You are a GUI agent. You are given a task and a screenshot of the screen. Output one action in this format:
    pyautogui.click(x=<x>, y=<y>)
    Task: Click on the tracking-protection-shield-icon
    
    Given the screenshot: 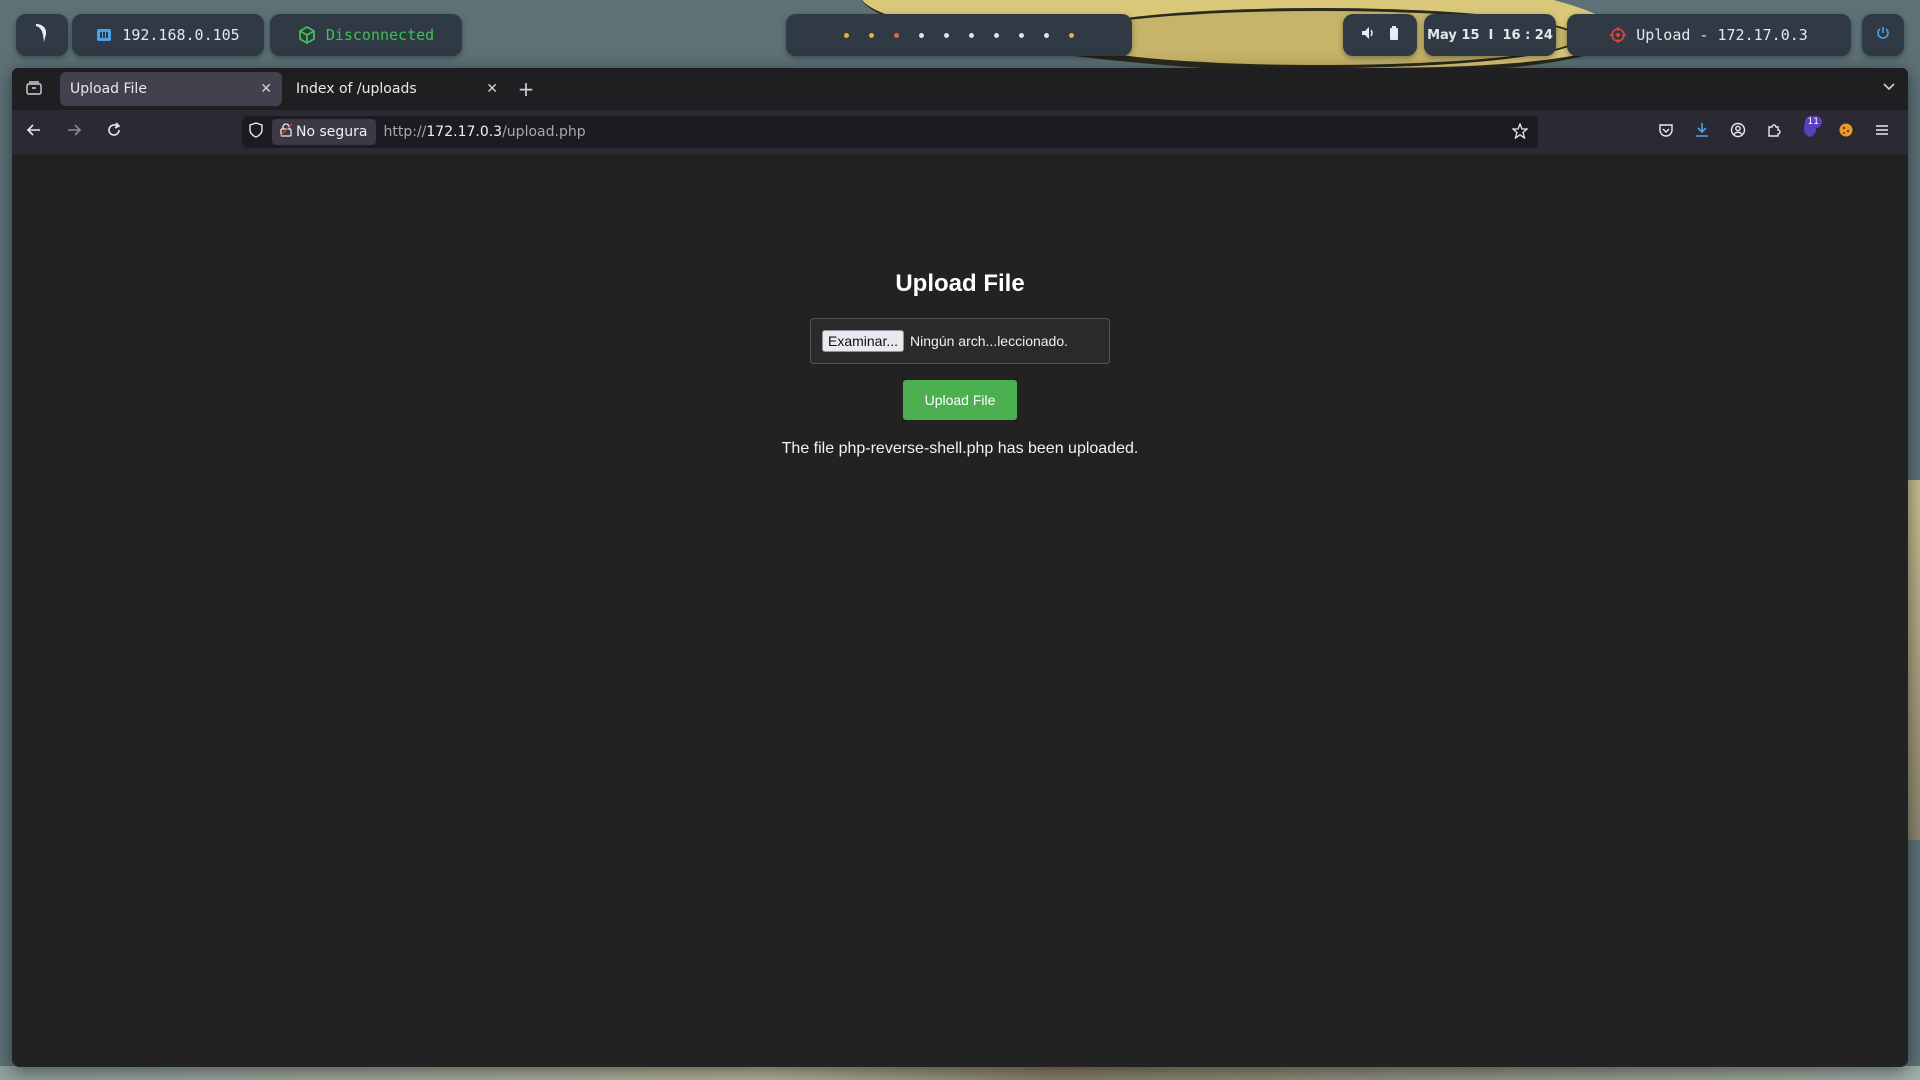 What is the action you would take?
    pyautogui.click(x=256, y=132)
    